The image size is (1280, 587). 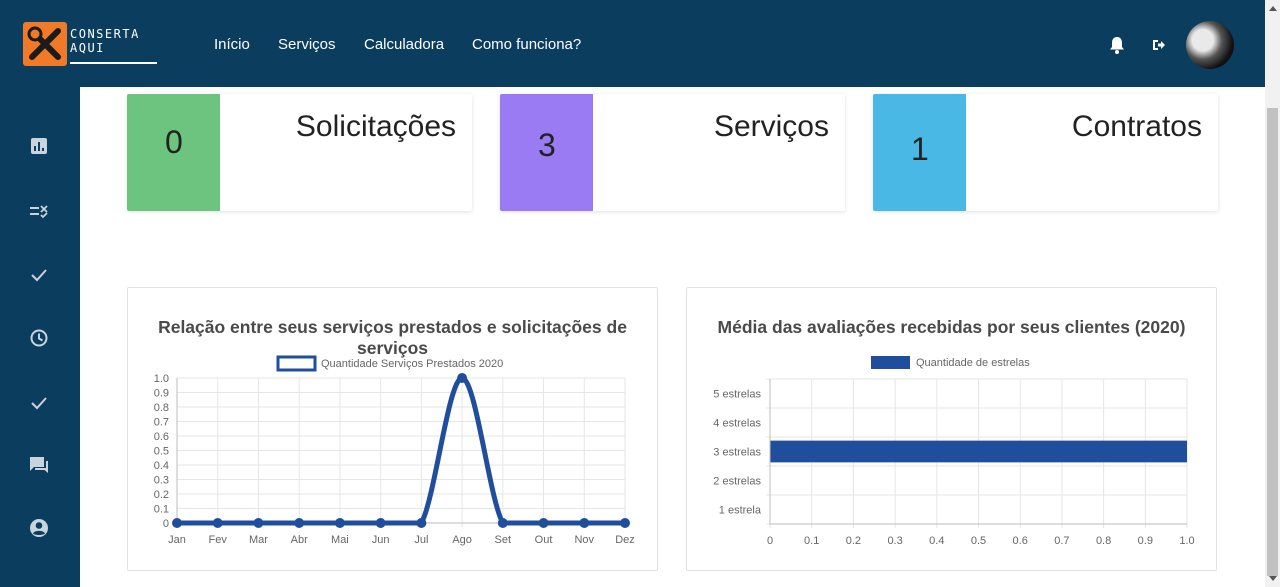 I want to click on x-tick-label: Jun, so click(x=381, y=540).